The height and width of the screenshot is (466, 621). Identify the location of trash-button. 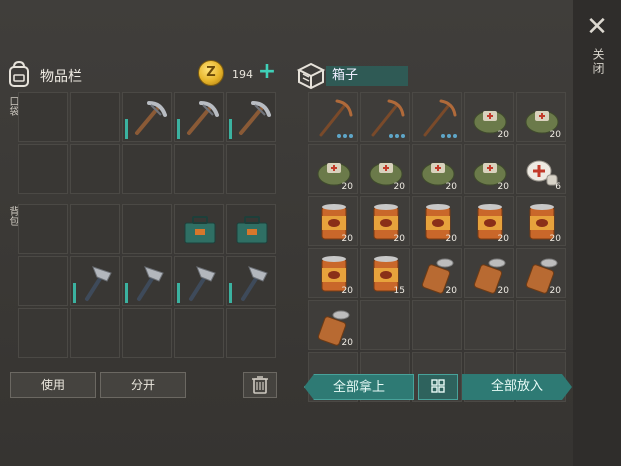
(260, 385).